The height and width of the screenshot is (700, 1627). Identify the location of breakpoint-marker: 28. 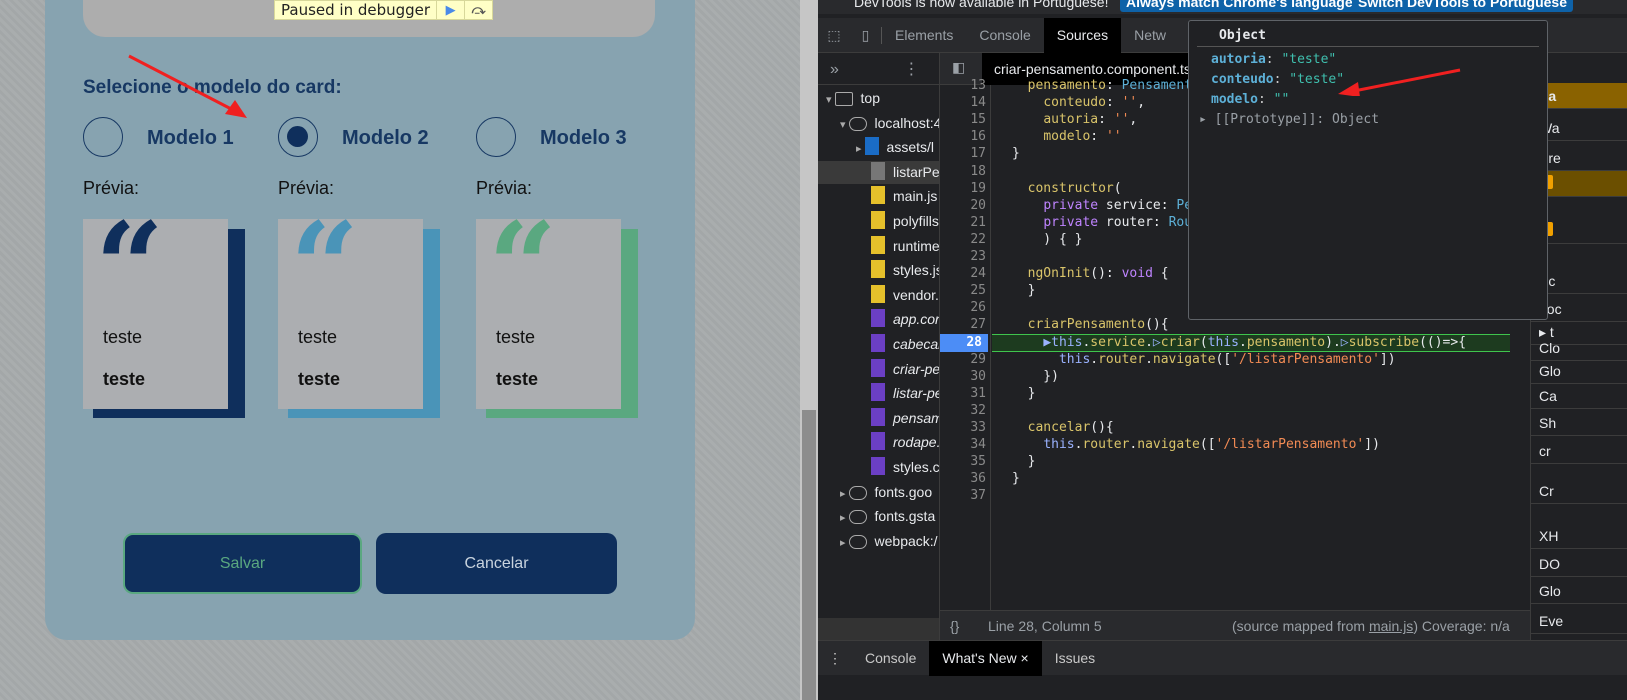
(964, 343).